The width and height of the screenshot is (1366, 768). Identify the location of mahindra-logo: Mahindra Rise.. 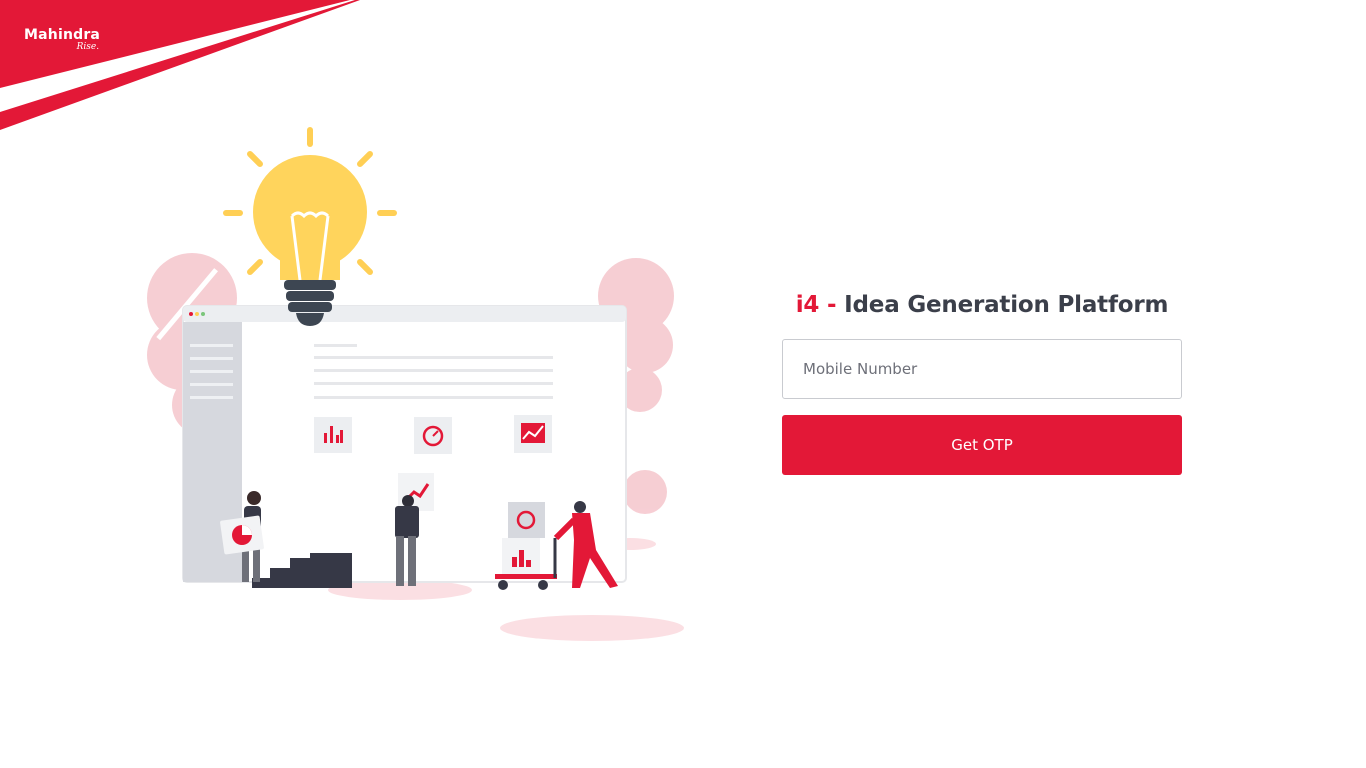
(62, 40).